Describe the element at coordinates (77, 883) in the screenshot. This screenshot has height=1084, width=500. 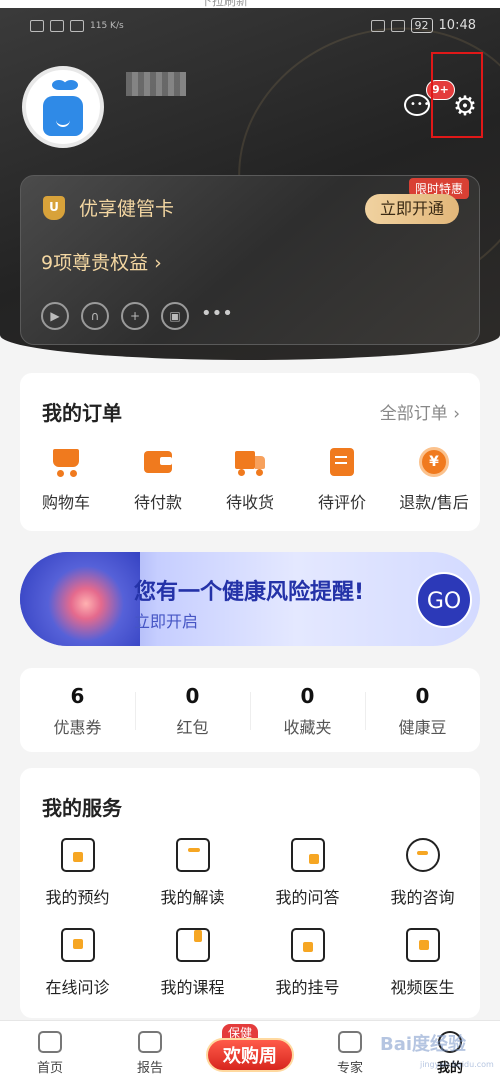
I see `service-appointment: 我的预约` at that location.